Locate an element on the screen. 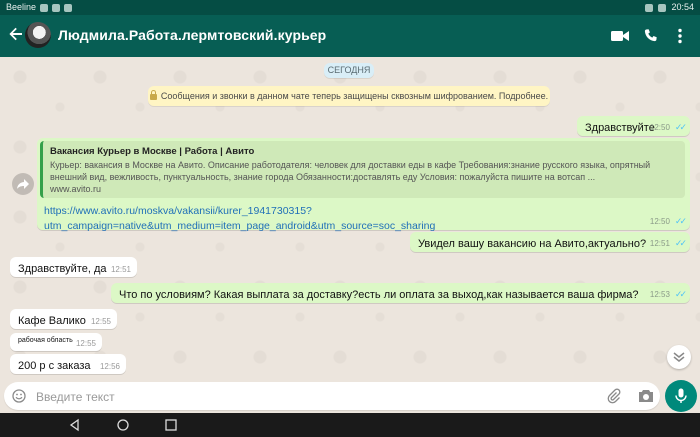 This screenshot has height=437, width=700. emoji-icon is located at coordinates (19, 396).